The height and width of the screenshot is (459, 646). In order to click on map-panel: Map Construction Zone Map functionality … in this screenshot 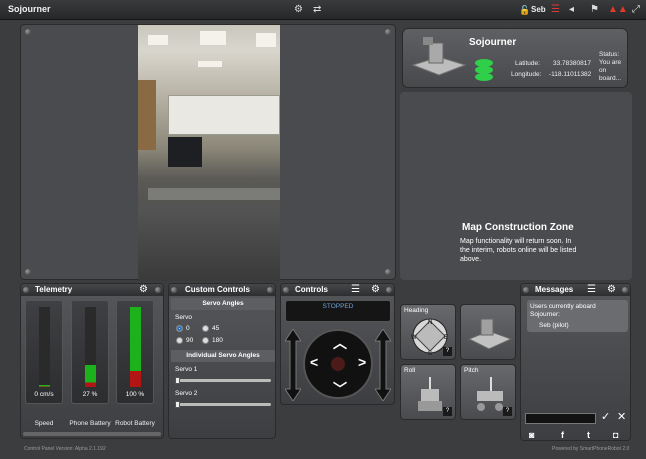, I will do `click(516, 186)`.